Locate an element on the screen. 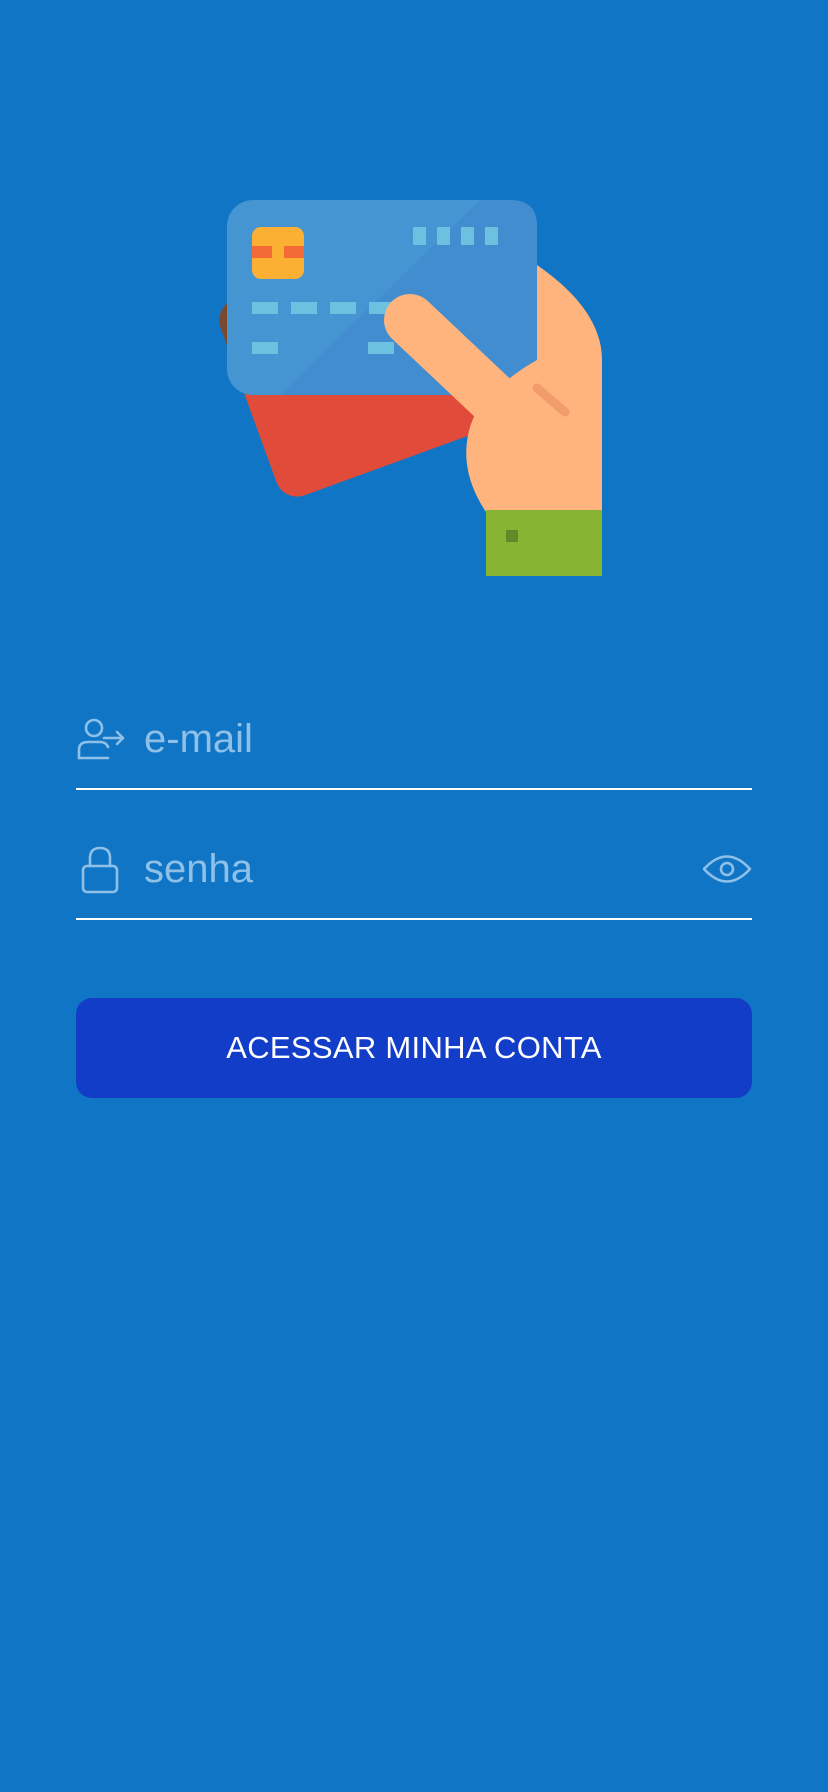  password-field is located at coordinates (414, 875).